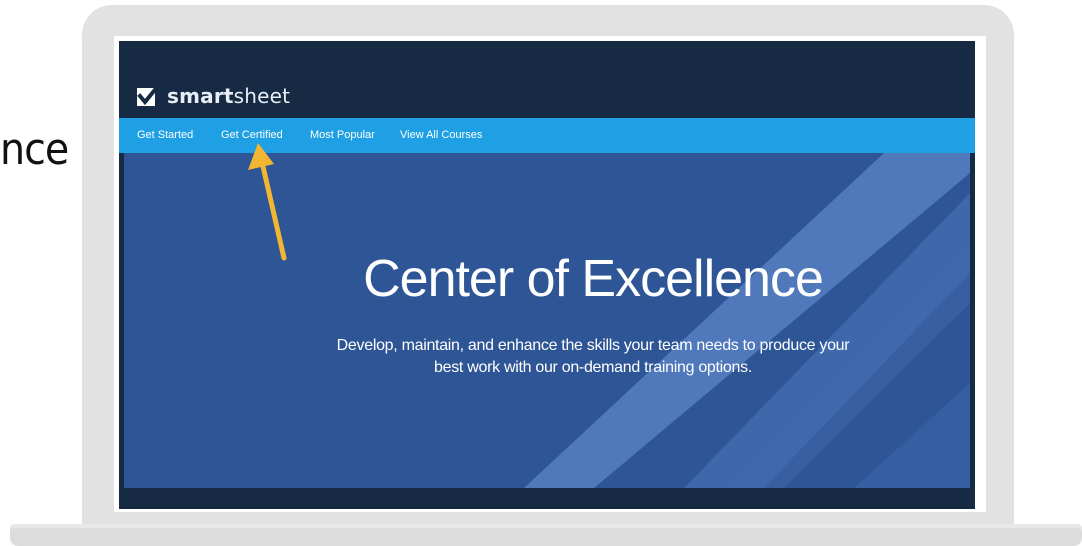 This screenshot has height=546, width=1082. Describe the element at coordinates (262, 96) in the screenshot. I see `logo-wordmark-light: sheet` at that location.